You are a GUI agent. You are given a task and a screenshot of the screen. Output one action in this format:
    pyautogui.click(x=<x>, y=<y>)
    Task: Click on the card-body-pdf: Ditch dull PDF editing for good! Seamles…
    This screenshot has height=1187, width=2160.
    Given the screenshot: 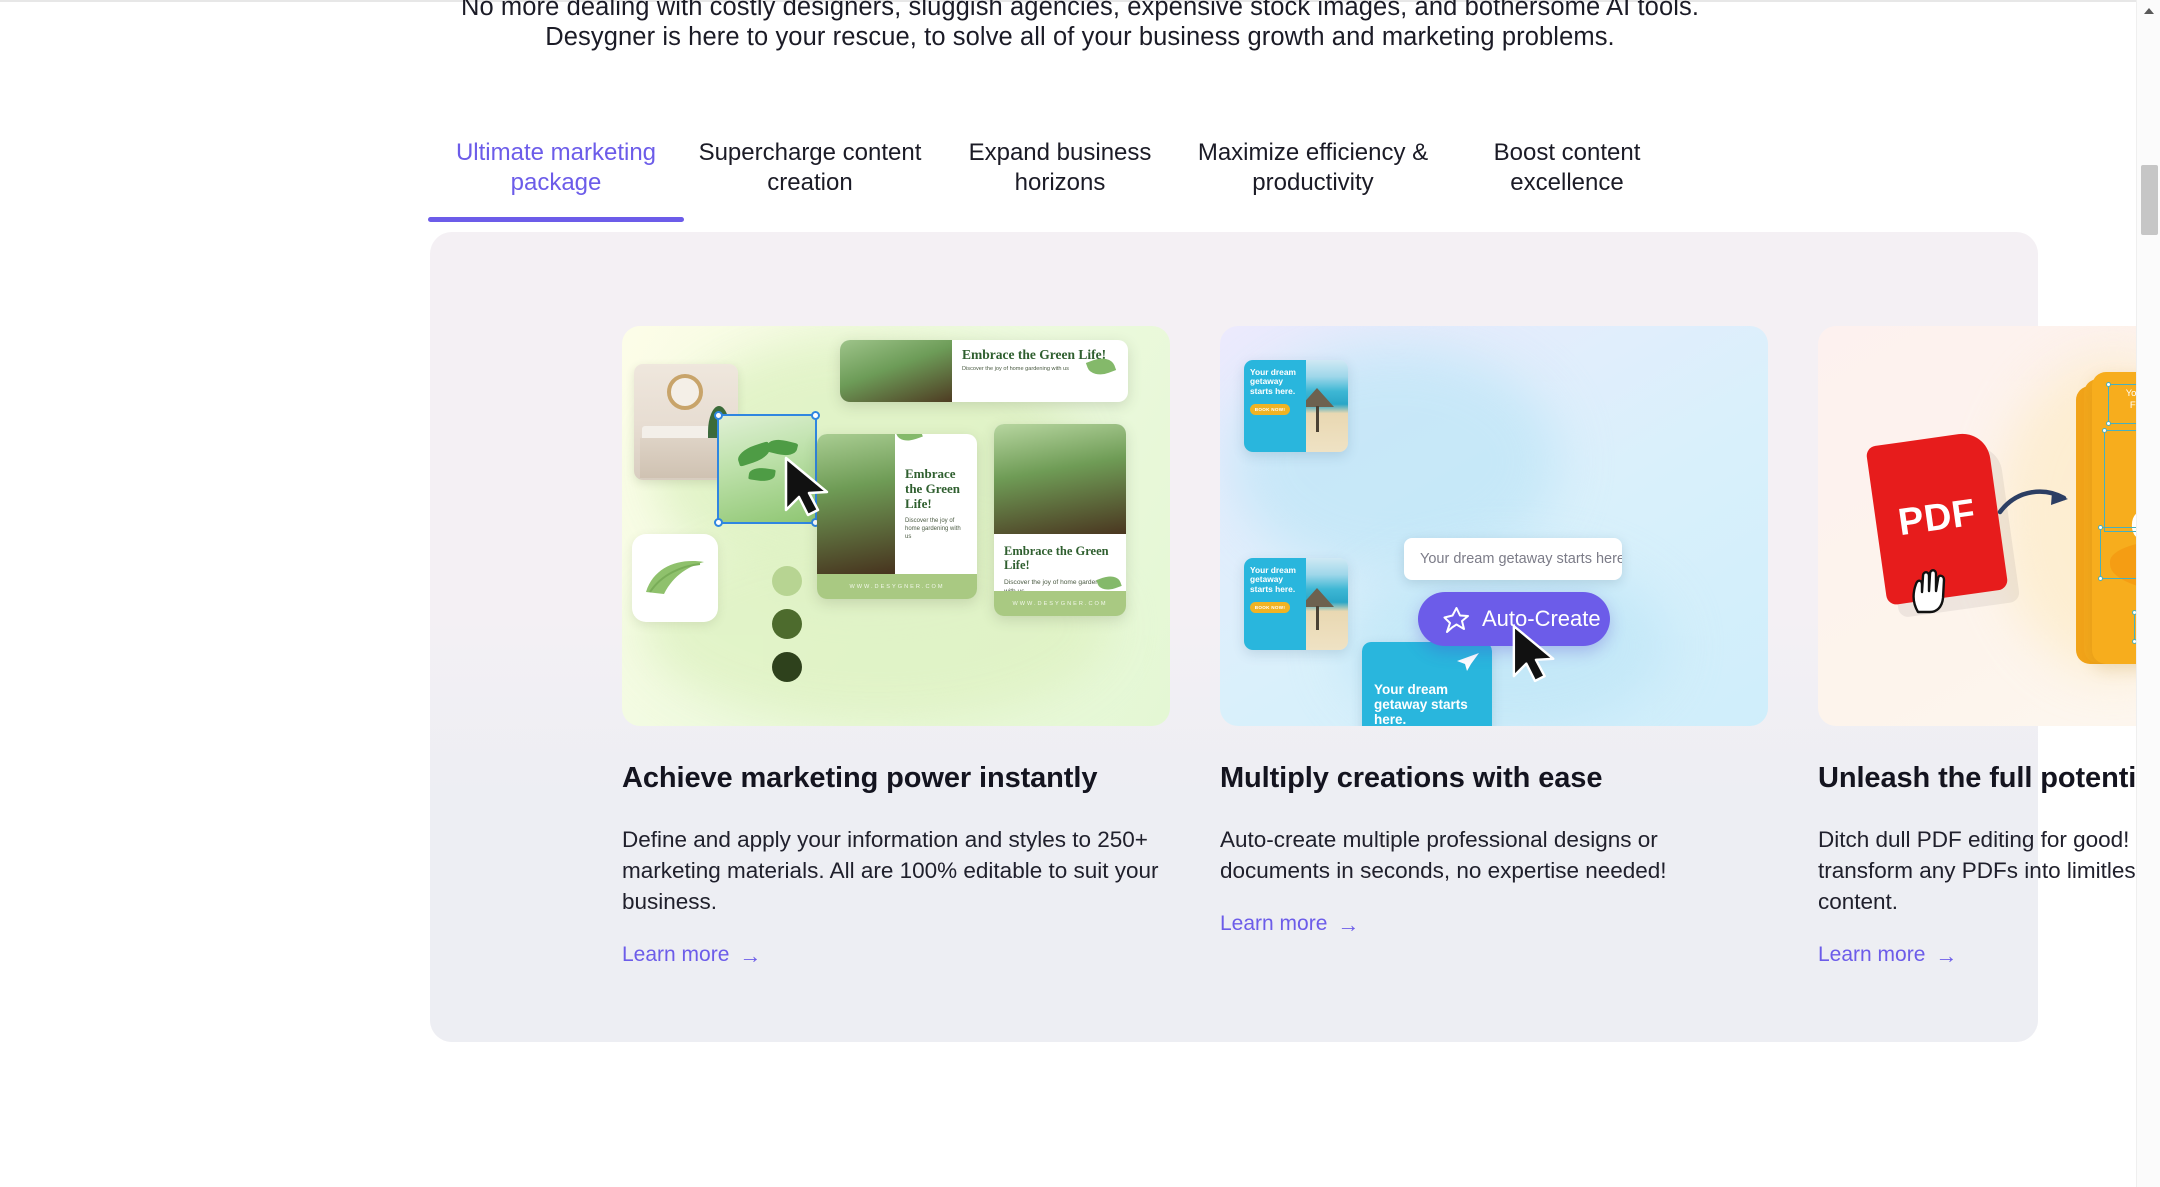 What is the action you would take?
    pyautogui.click(x=1989, y=870)
    